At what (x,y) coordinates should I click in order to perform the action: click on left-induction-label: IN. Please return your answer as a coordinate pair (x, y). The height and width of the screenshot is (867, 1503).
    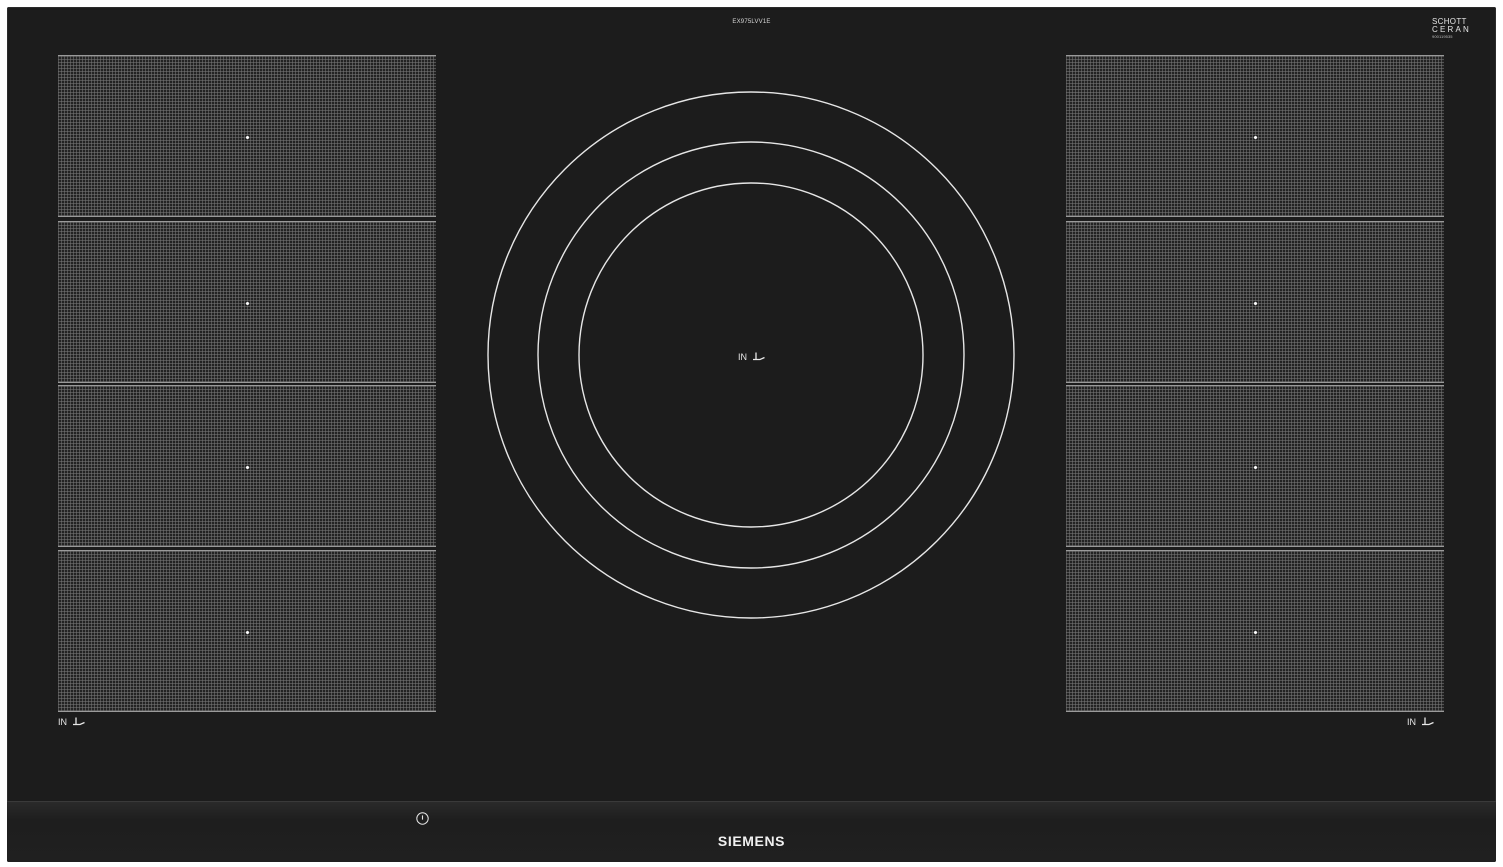
    Looking at the image, I should click on (72, 722).